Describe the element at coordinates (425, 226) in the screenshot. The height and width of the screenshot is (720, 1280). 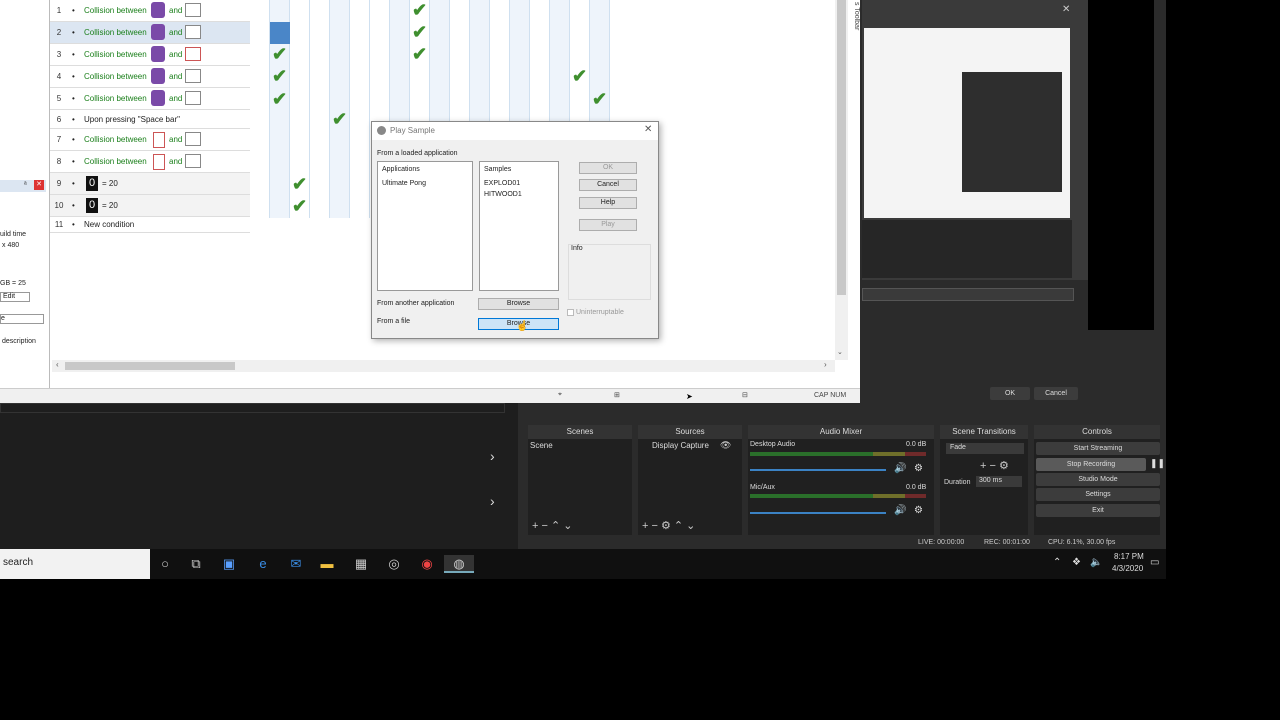
I see `applications-list: Applications Ultimate Pong` at that location.